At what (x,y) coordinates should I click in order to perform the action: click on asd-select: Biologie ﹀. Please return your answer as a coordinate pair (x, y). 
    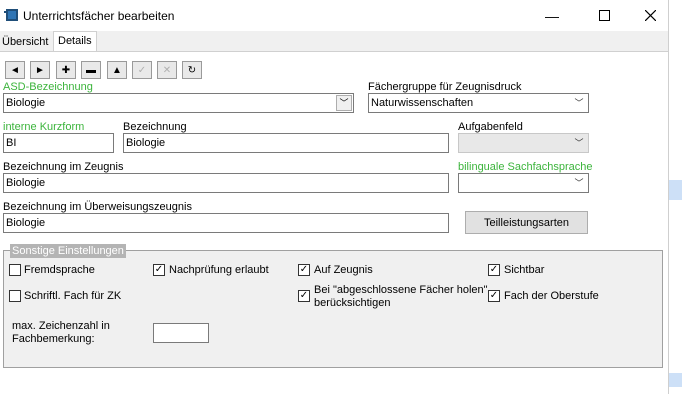
    Looking at the image, I should click on (178, 103).